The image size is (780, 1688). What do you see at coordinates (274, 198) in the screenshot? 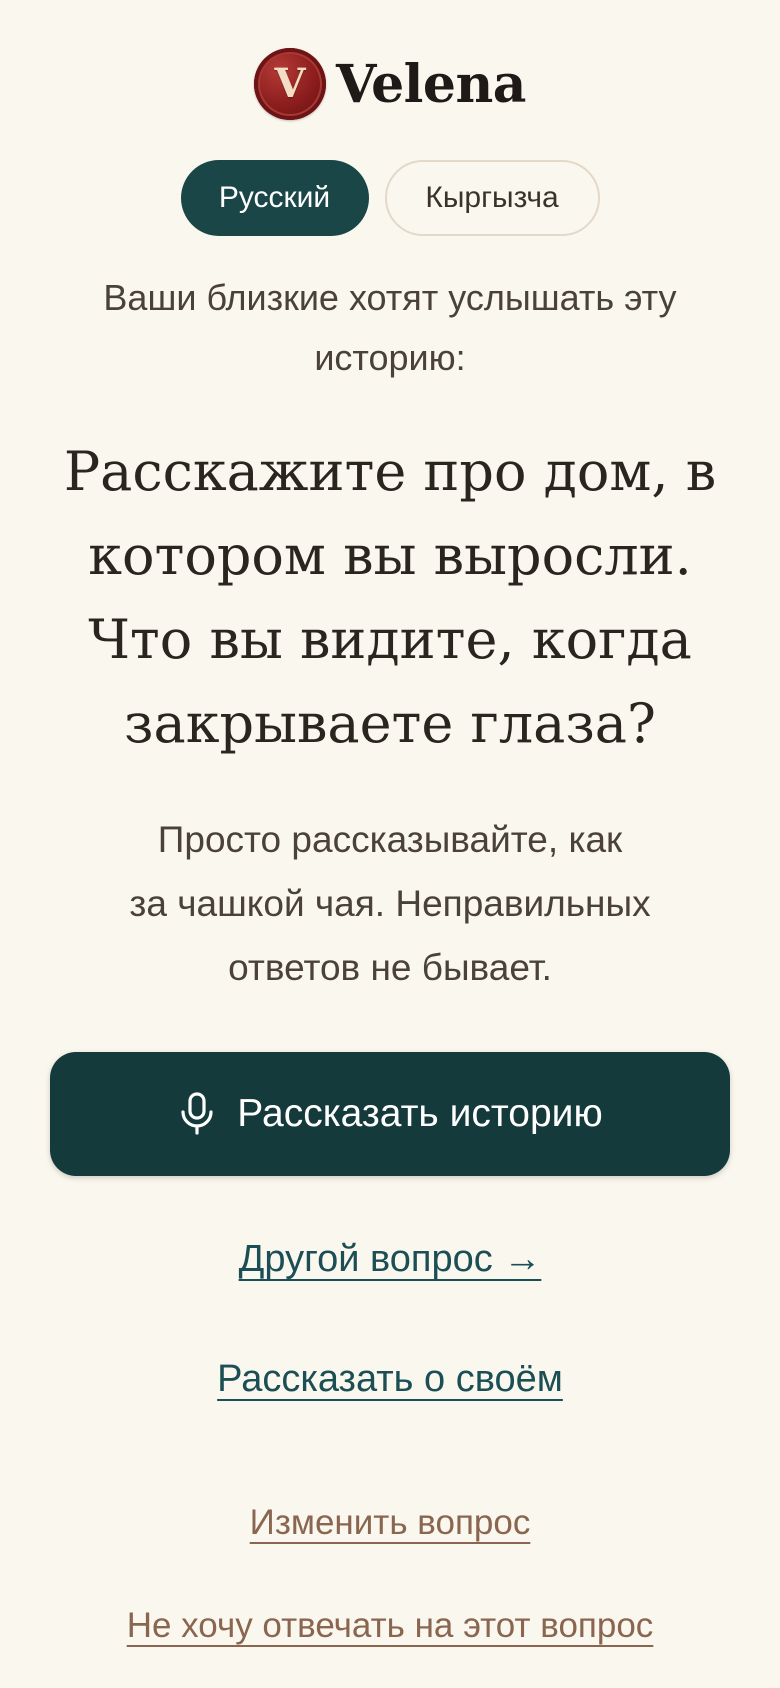
I see `language-russian-button: Русский` at bounding box center [274, 198].